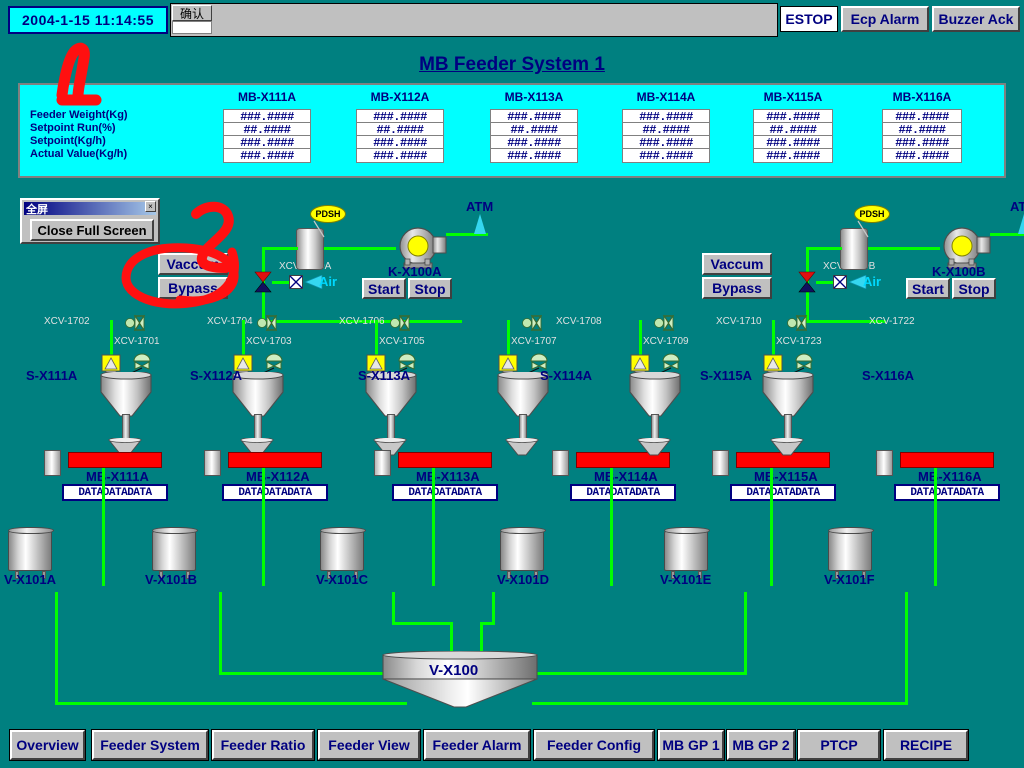 Image resolution: width=1024 pixels, height=768 pixels. I want to click on nav-button-feeder-view: Feeder View, so click(369, 745).